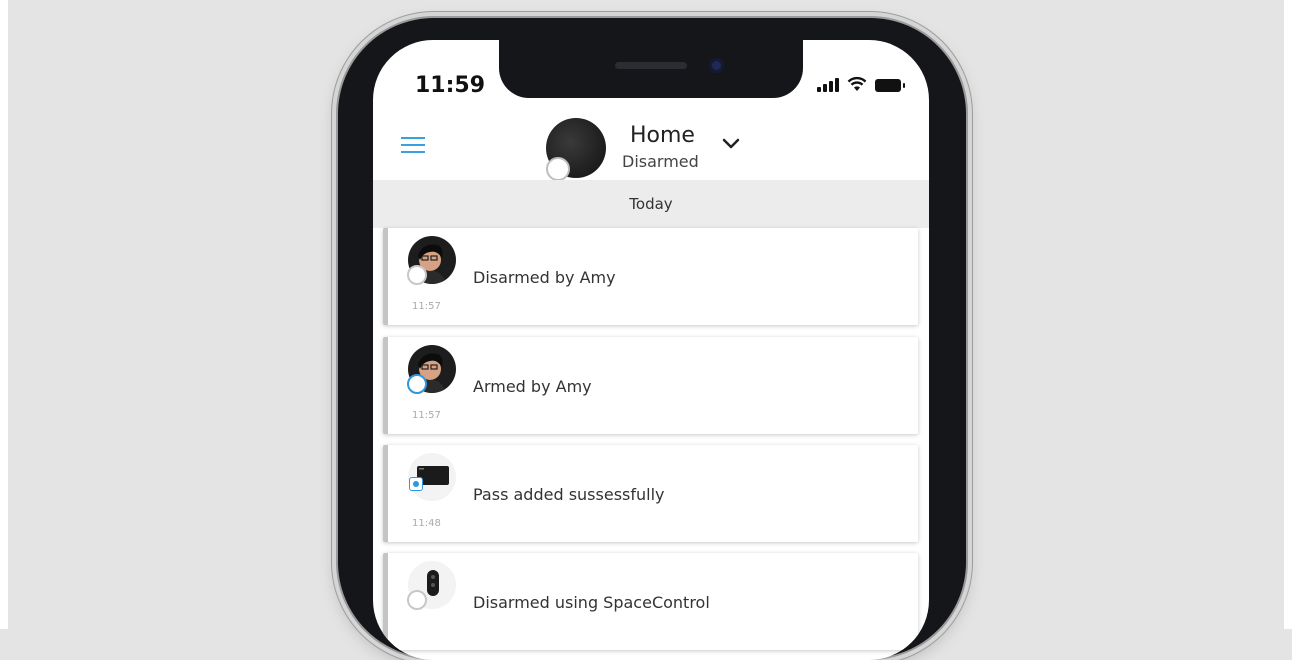  I want to click on wifi-icon, so click(857, 83).